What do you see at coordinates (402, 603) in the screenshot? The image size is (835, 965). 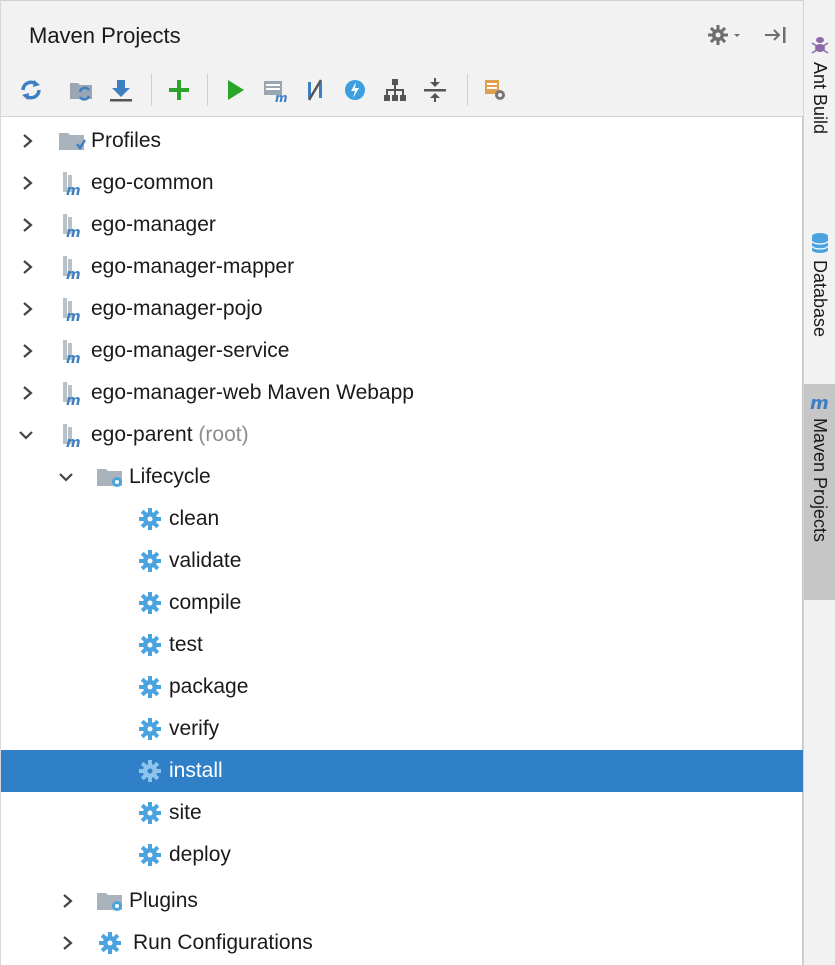 I see `lifecycle-goal-compile: compile` at bounding box center [402, 603].